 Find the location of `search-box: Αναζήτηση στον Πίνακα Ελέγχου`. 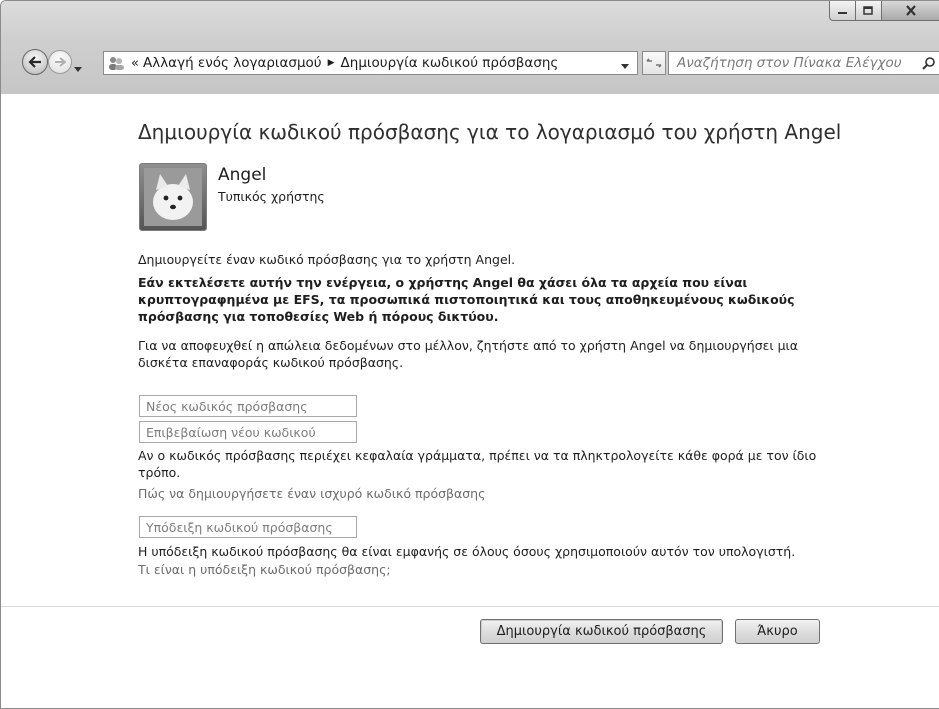

search-box: Αναζήτηση στον Πίνακα Ελέγχου is located at coordinates (803, 63).